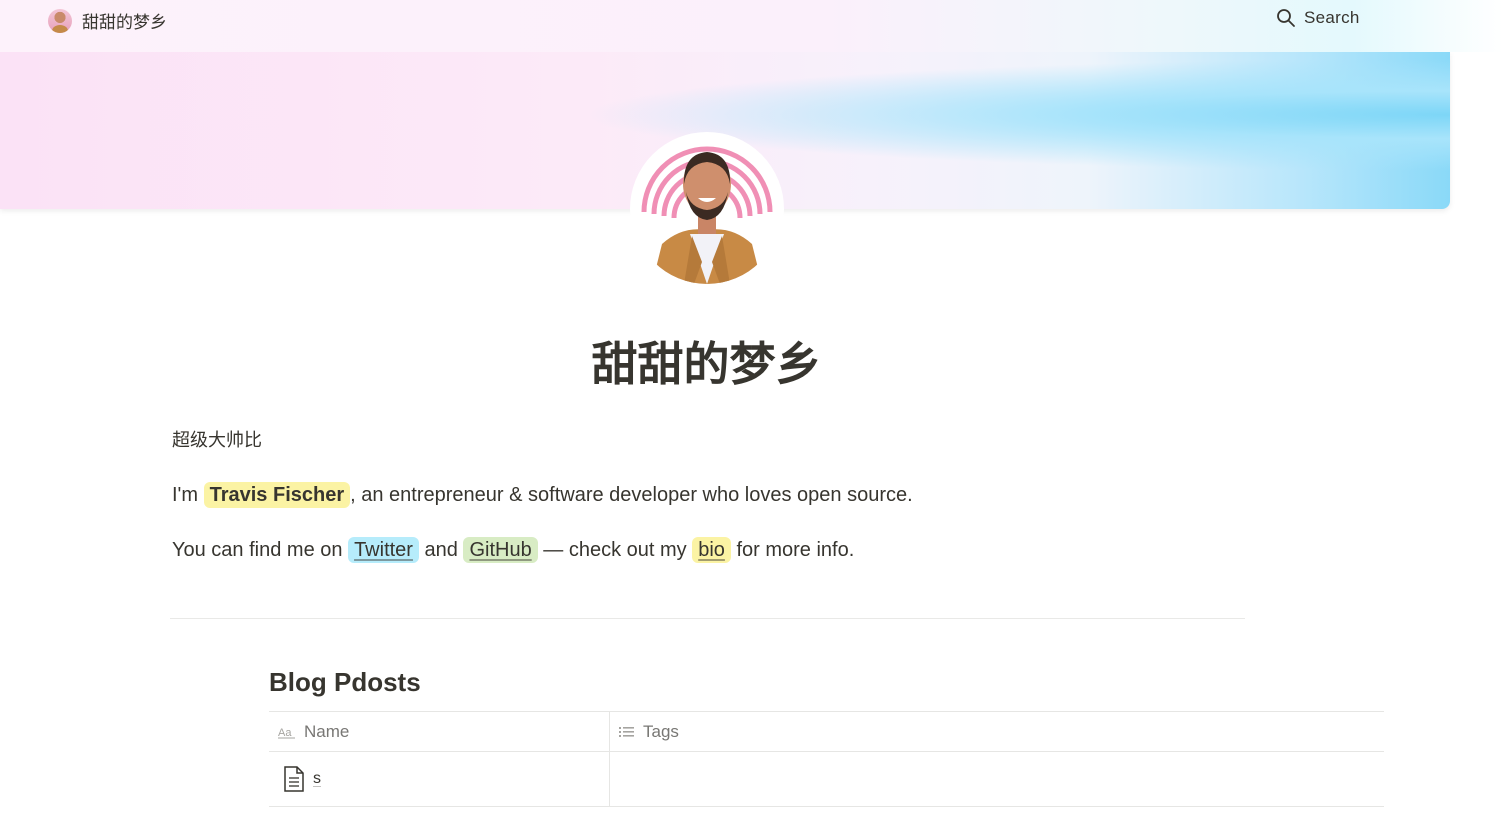 This screenshot has height=814, width=1503. Describe the element at coordinates (439, 779) in the screenshot. I see `row-name-cell: s` at that location.